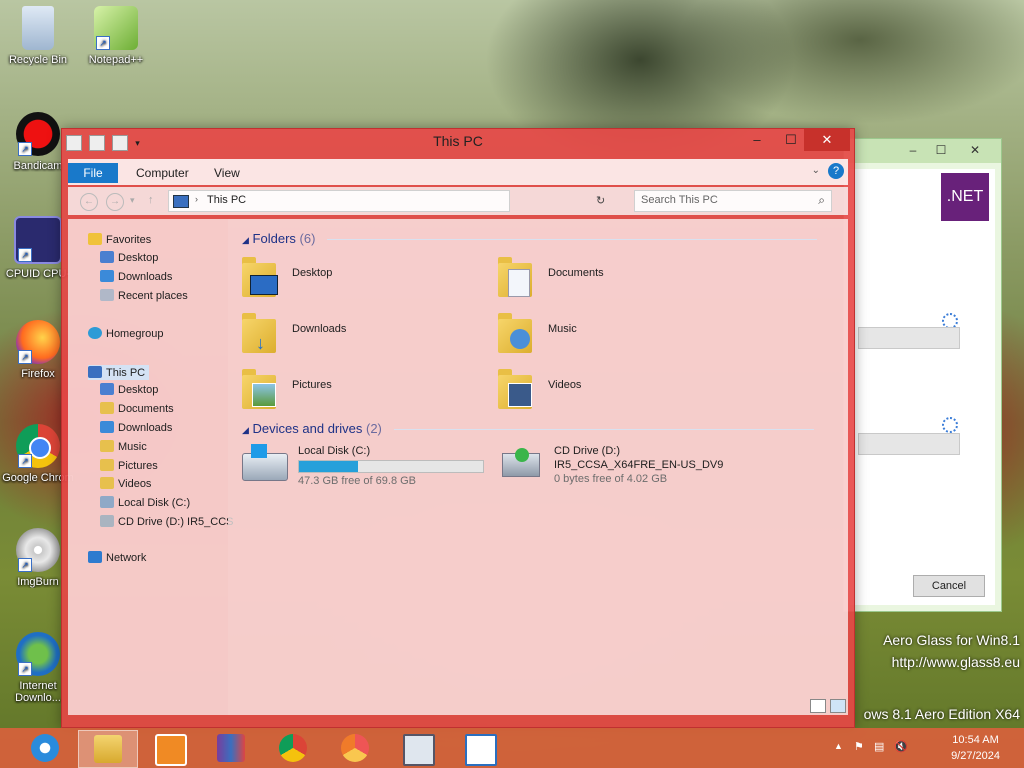 The width and height of the screenshot is (1024, 768). I want to click on tab-file: File, so click(93, 173).